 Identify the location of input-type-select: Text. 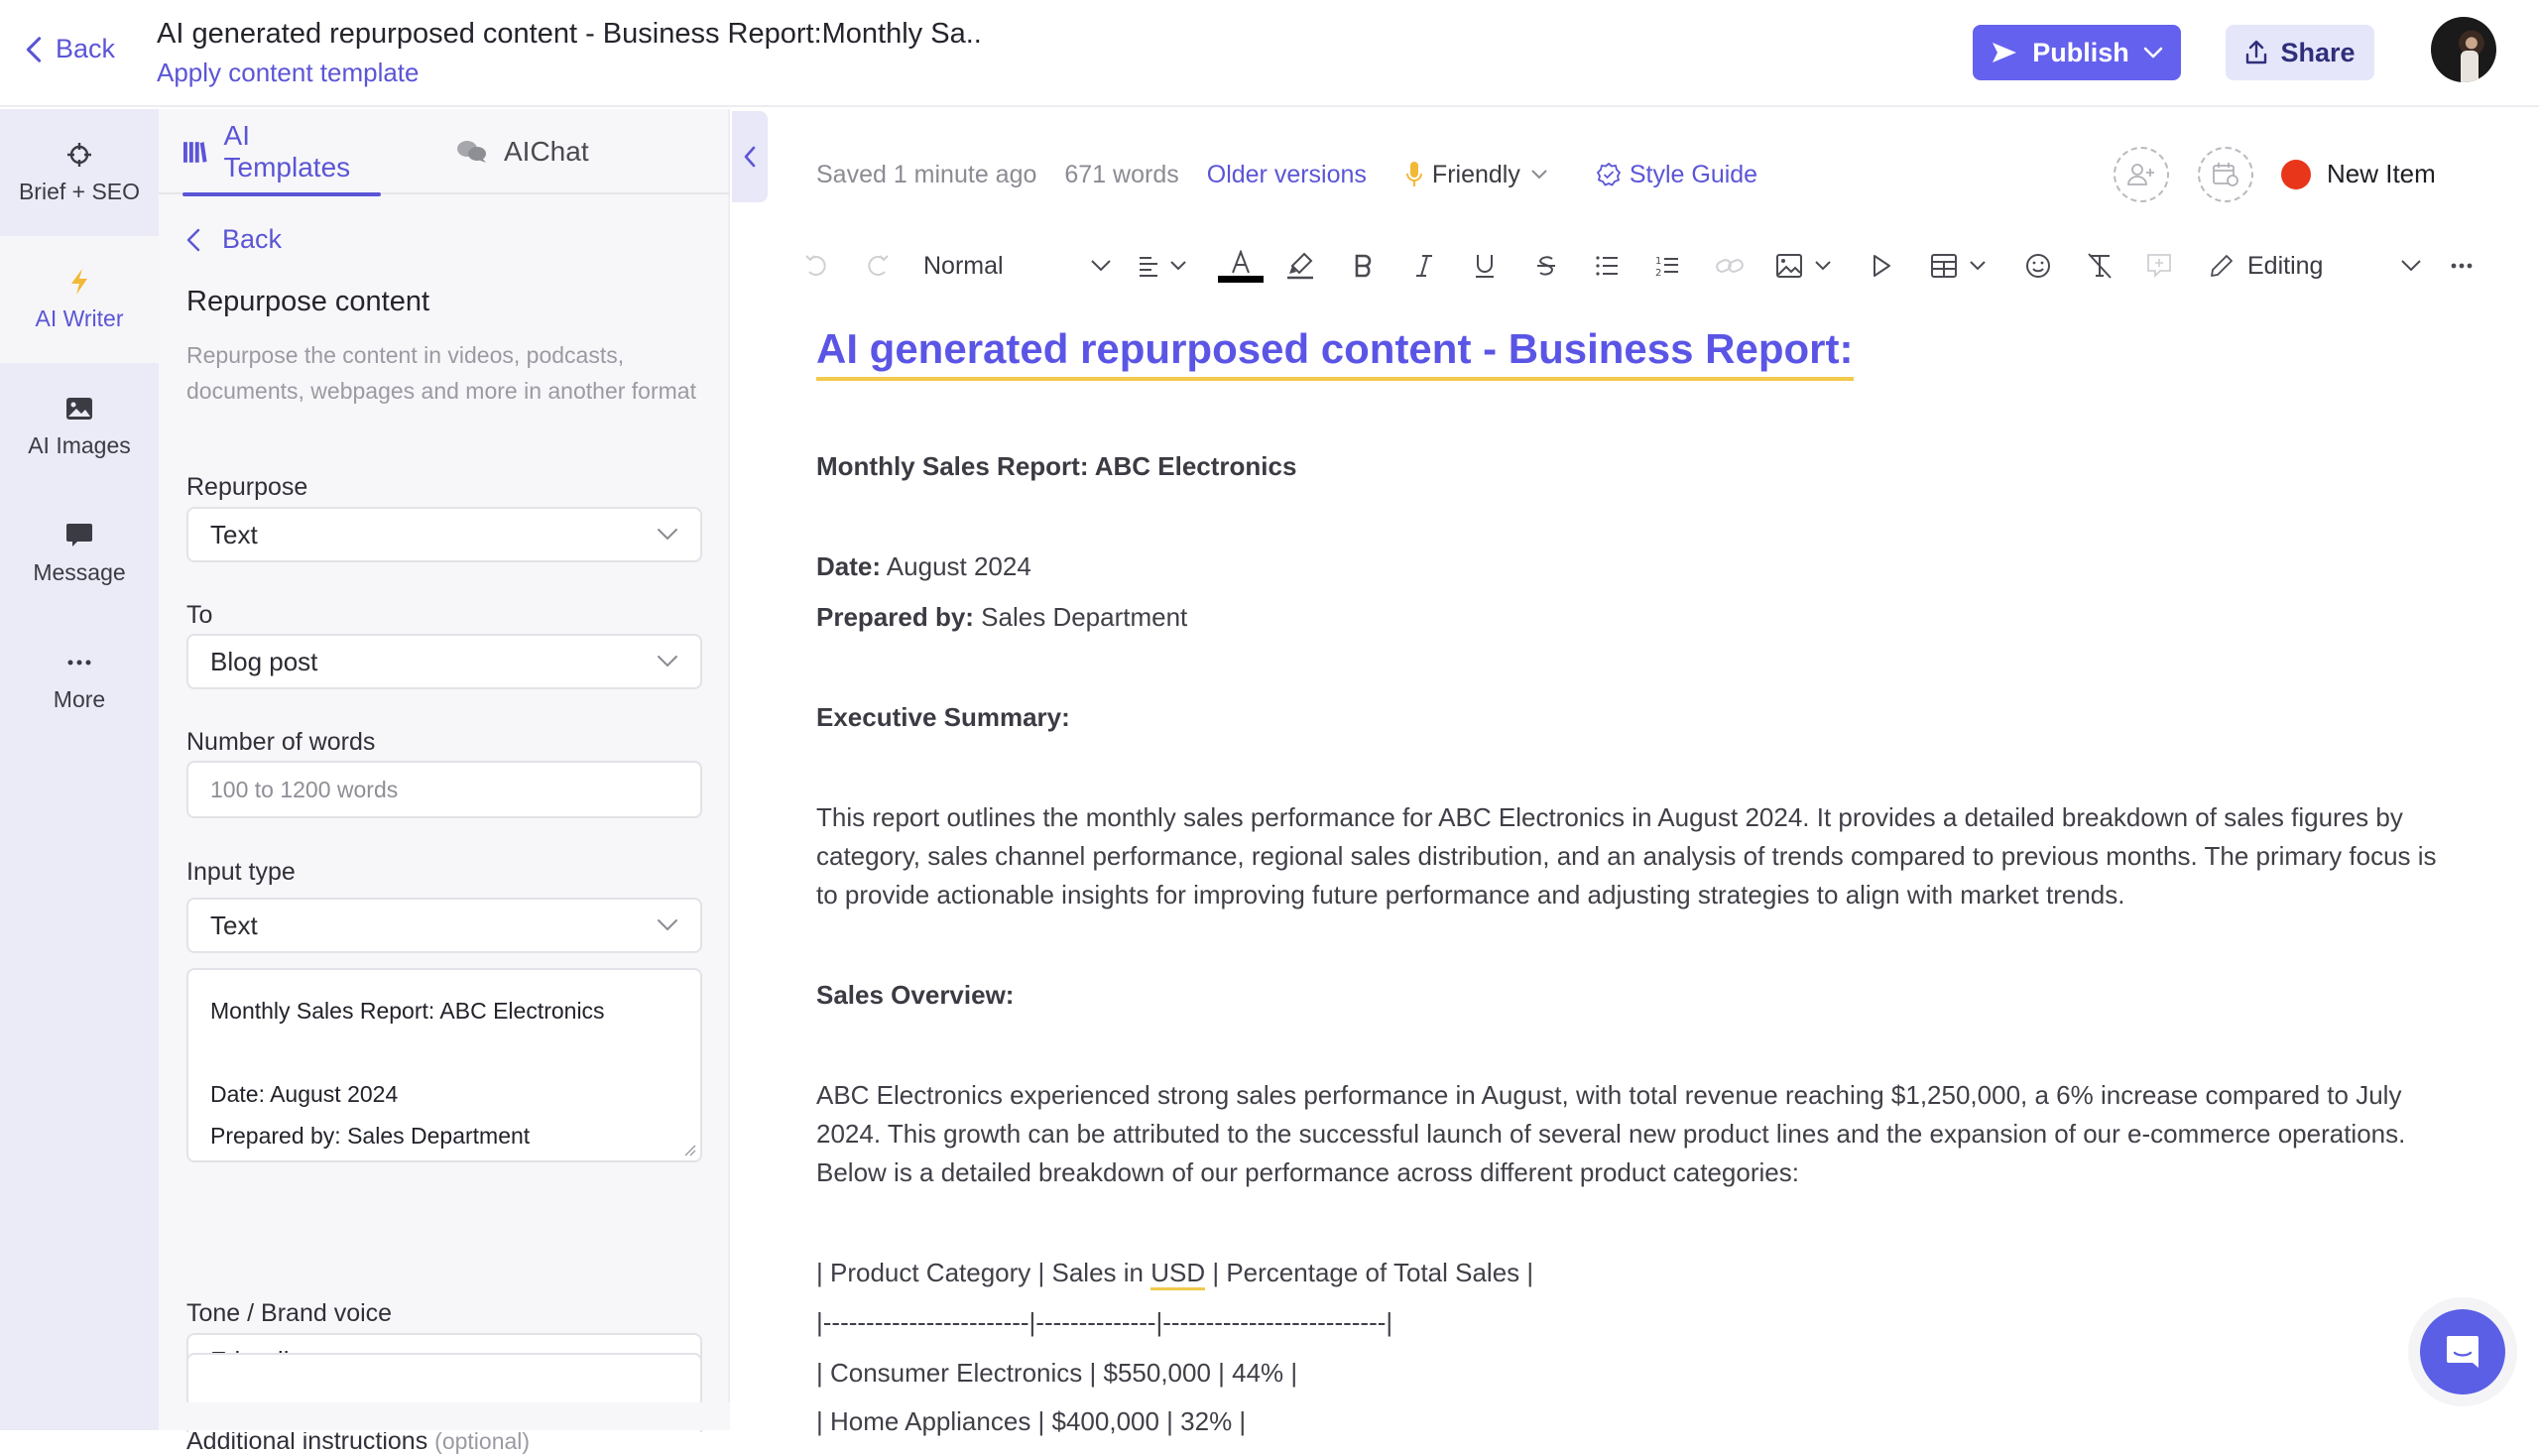
(444, 925).